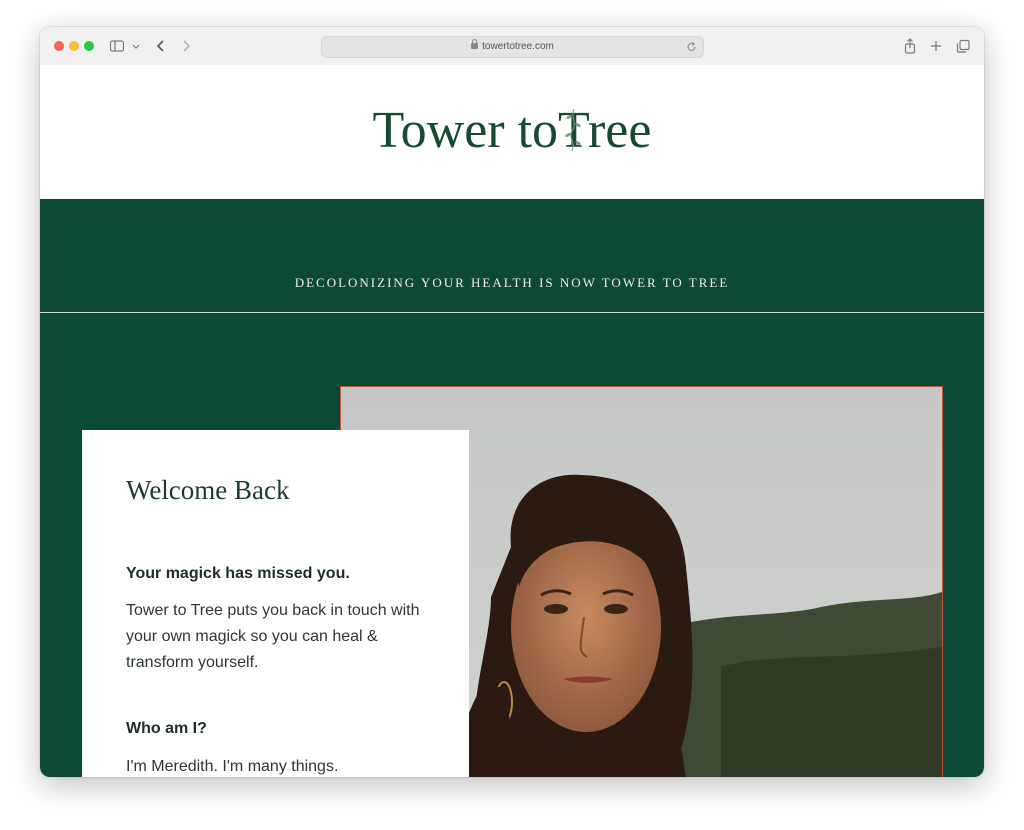  What do you see at coordinates (74, 46) in the screenshot?
I see `minimize-window-button` at bounding box center [74, 46].